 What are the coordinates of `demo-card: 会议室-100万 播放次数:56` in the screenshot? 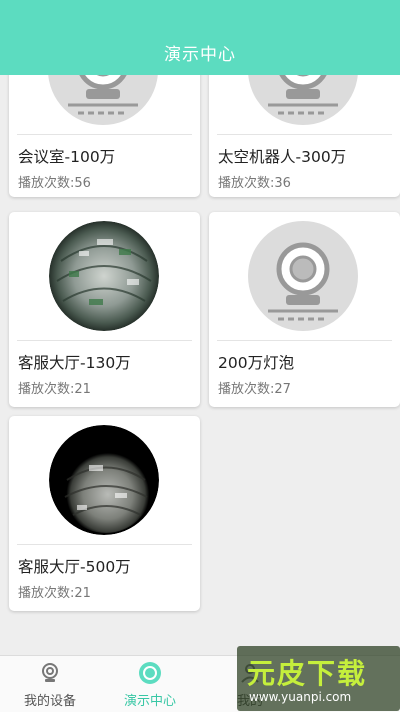 It's located at (104, 136).